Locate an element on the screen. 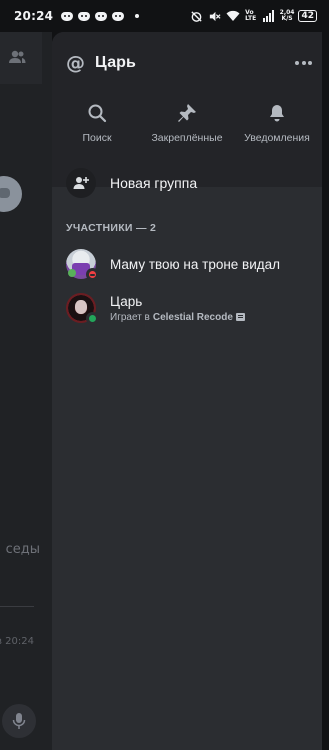 This screenshot has height=750, width=329. more-notifications-dot-icon is located at coordinates (137, 16).